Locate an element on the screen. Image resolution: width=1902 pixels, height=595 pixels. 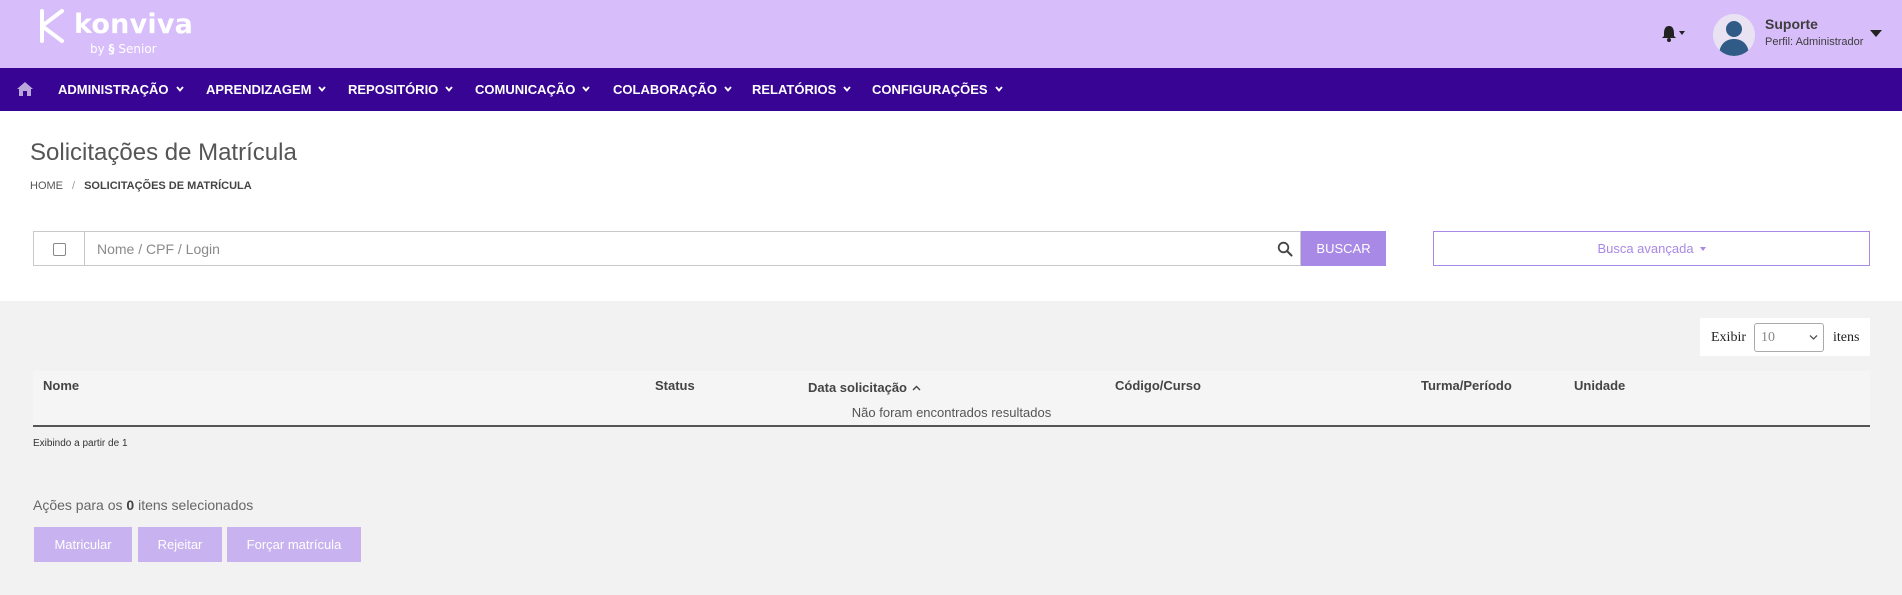
caret-down-icon is located at coordinates (1702, 249).